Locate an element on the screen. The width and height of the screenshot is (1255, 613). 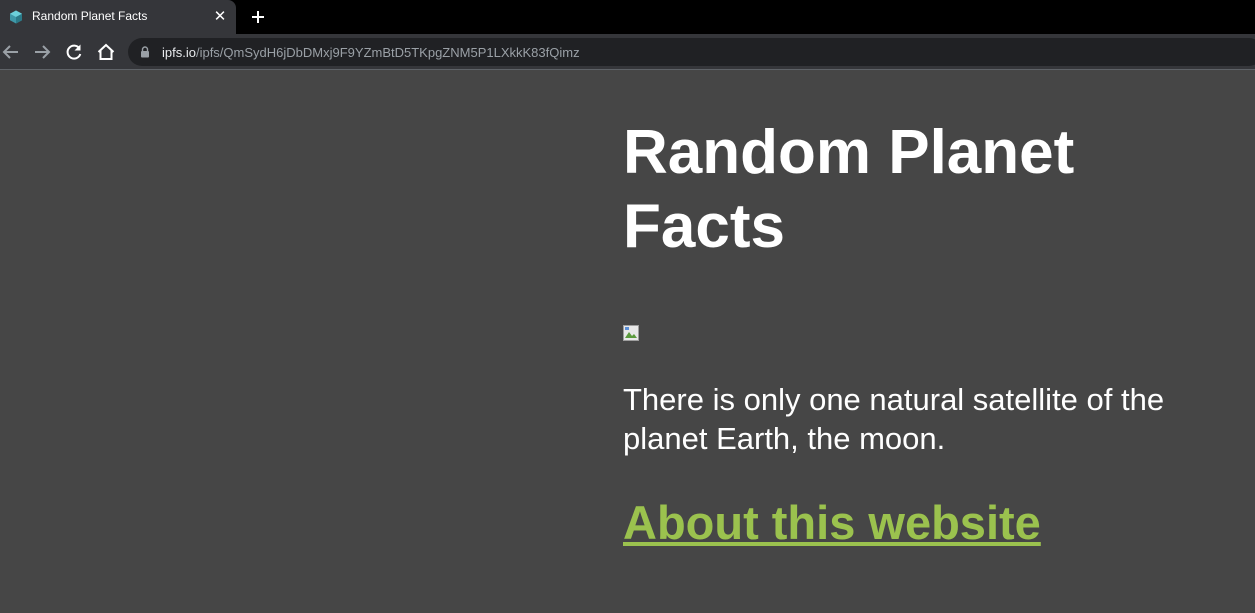
arrow-right-icon is located at coordinates (42, 52).